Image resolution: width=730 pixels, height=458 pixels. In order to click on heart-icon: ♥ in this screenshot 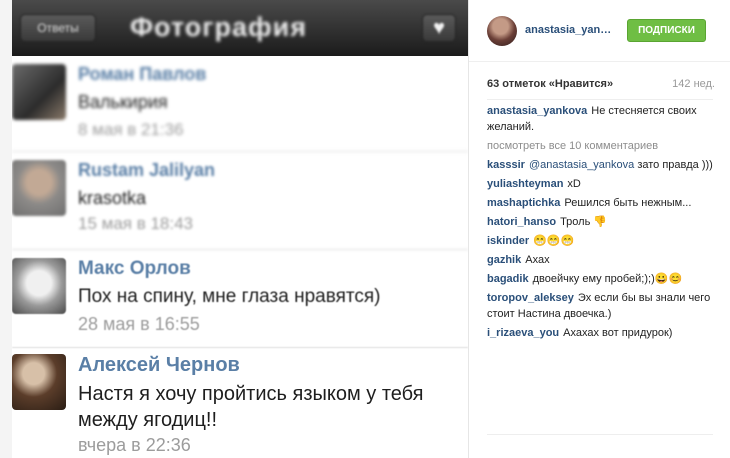, I will do `click(439, 28)`.